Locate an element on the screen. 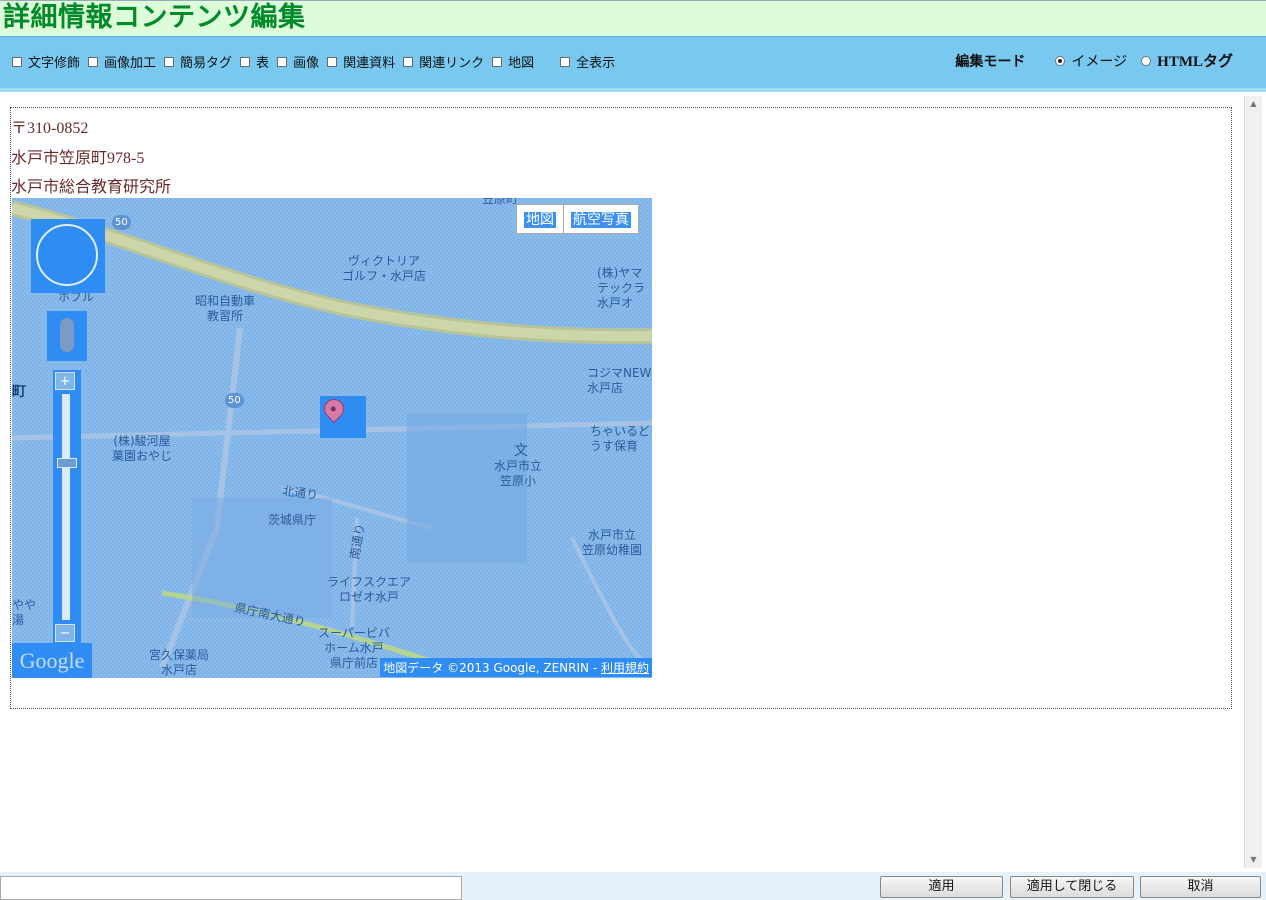  checkbox-image-processing: 画像加工 is located at coordinates (122, 61).